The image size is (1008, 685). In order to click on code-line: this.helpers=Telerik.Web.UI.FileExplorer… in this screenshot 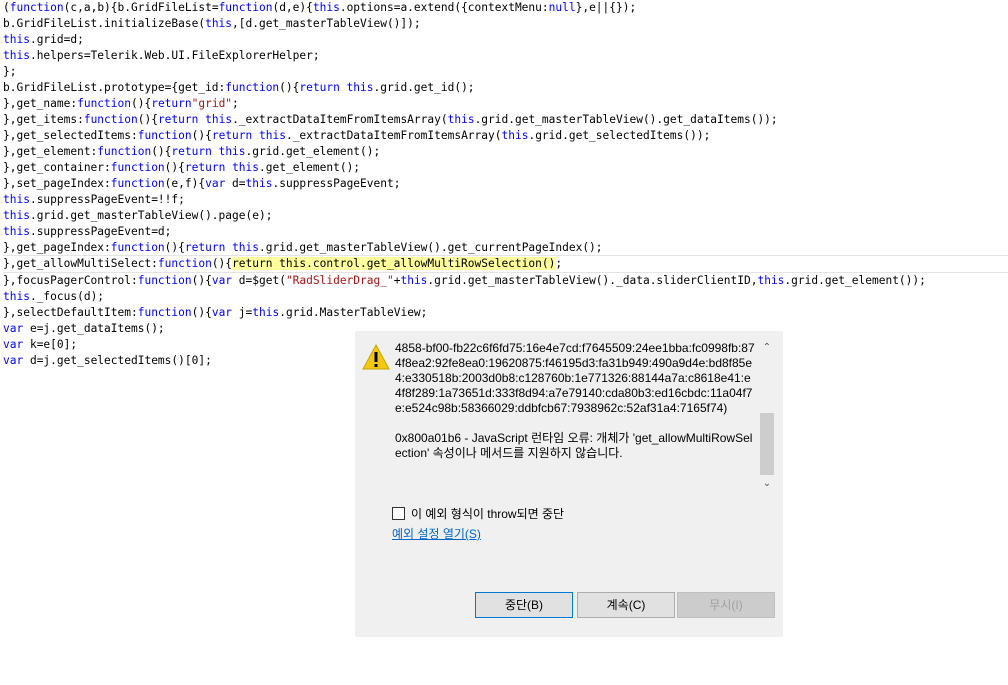, I will do `click(505, 56)`.